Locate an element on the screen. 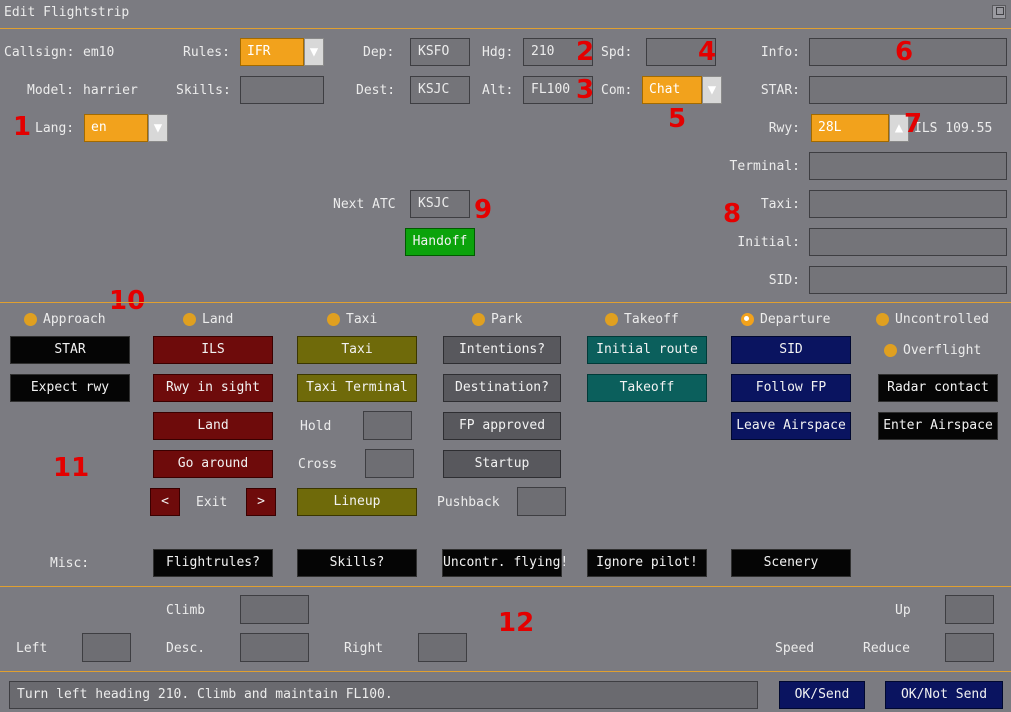 The height and width of the screenshot is (712, 1011). uncontr-flying-button: Uncontr. flying! is located at coordinates (505, 563).